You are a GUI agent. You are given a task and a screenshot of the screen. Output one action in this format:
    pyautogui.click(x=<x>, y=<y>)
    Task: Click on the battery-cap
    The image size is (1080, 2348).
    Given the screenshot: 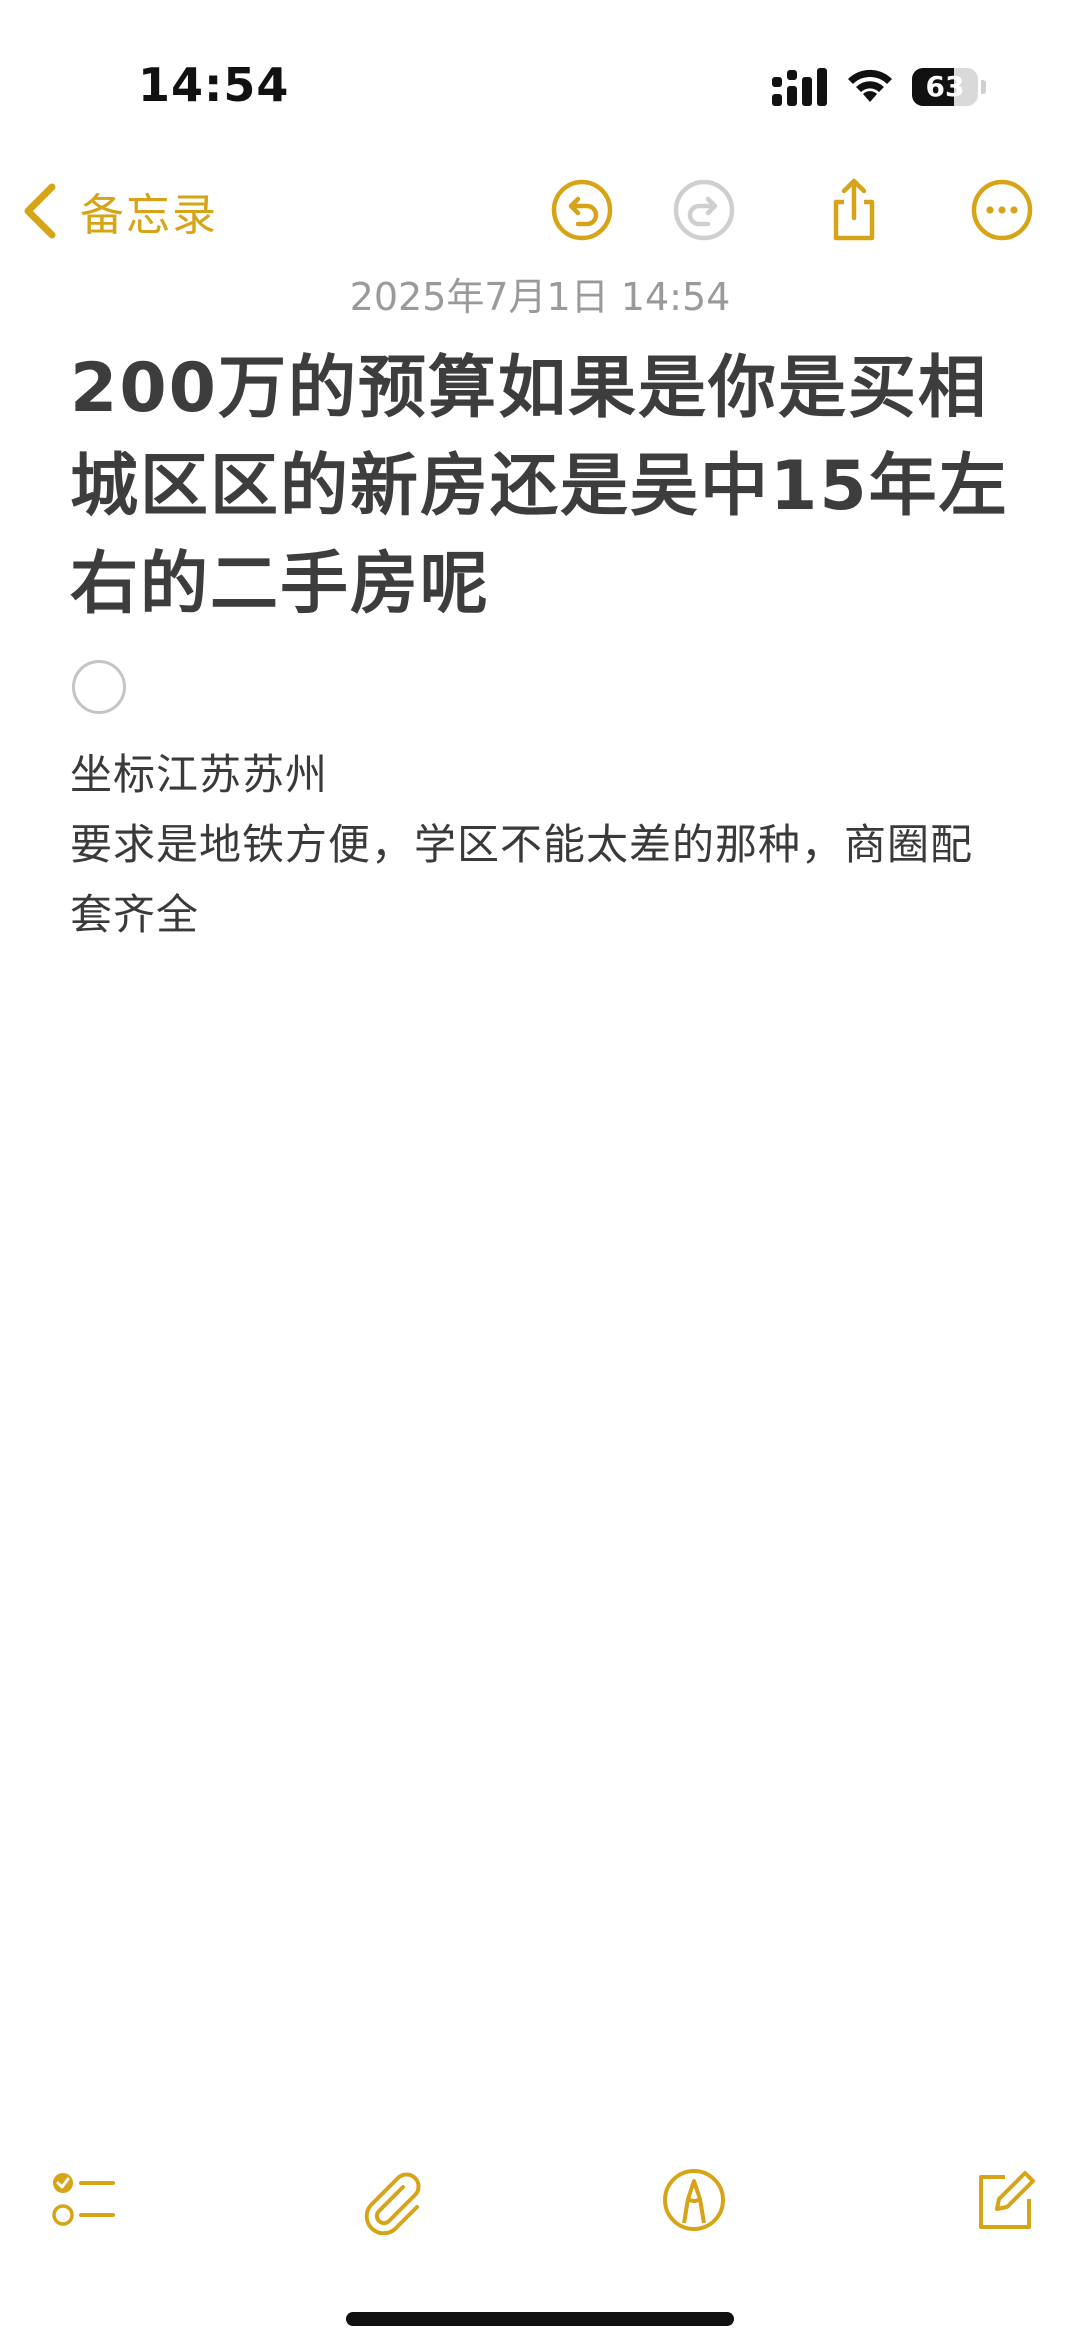 What is the action you would take?
    pyautogui.click(x=983, y=87)
    